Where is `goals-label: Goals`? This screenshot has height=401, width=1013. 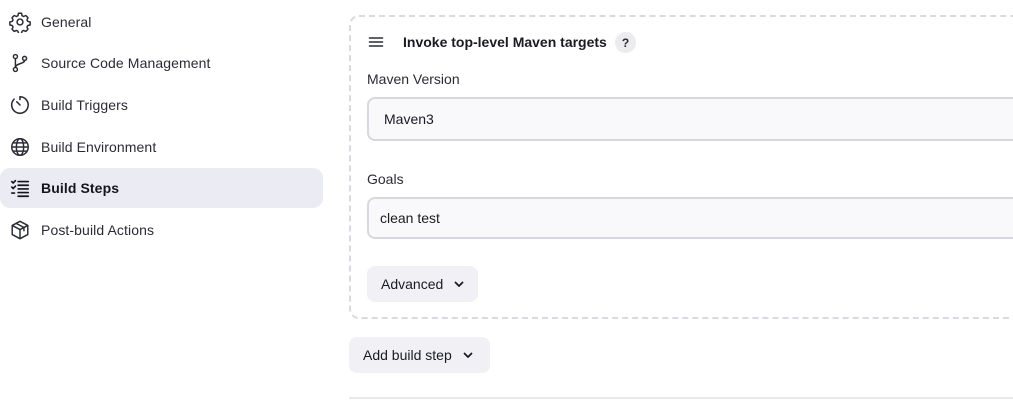
goals-label: Goals is located at coordinates (385, 179).